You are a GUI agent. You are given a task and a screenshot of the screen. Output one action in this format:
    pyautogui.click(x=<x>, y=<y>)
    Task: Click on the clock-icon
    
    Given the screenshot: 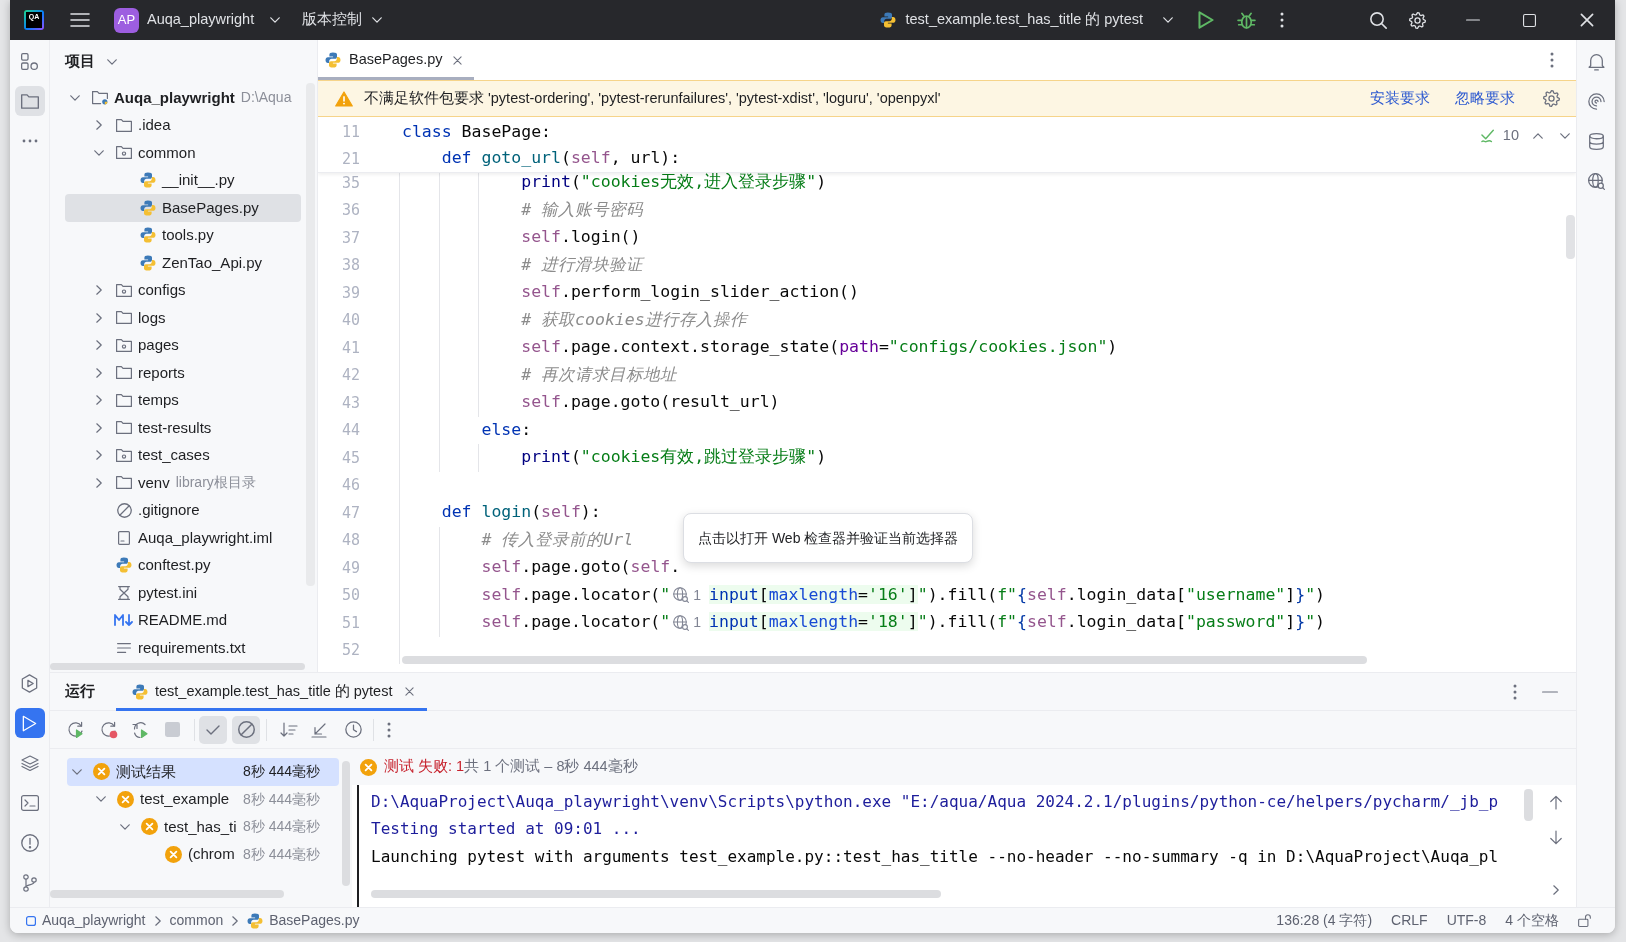 What is the action you would take?
    pyautogui.click(x=353, y=729)
    